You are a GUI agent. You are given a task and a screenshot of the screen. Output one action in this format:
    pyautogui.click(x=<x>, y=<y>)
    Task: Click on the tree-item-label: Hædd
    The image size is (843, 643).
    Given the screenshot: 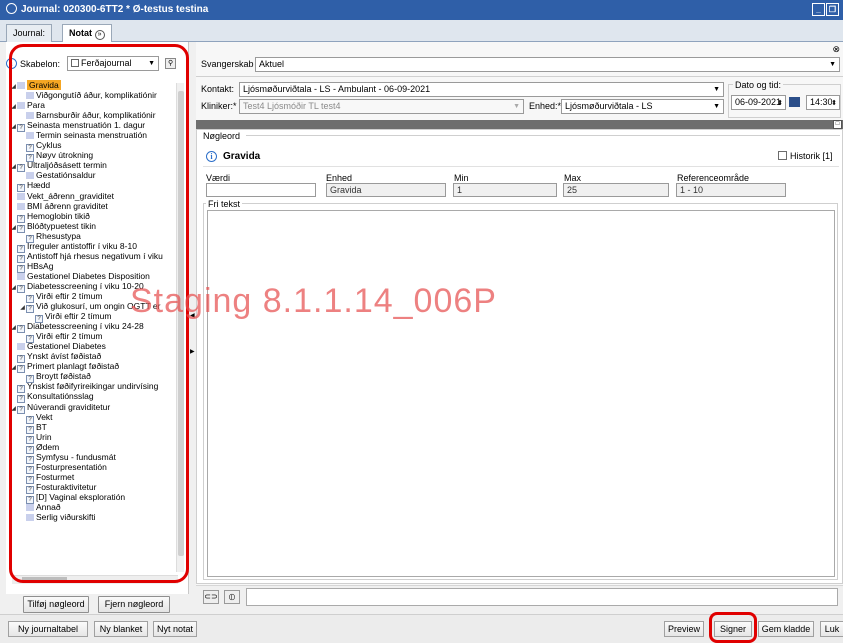 What is the action you would take?
    pyautogui.click(x=39, y=185)
    